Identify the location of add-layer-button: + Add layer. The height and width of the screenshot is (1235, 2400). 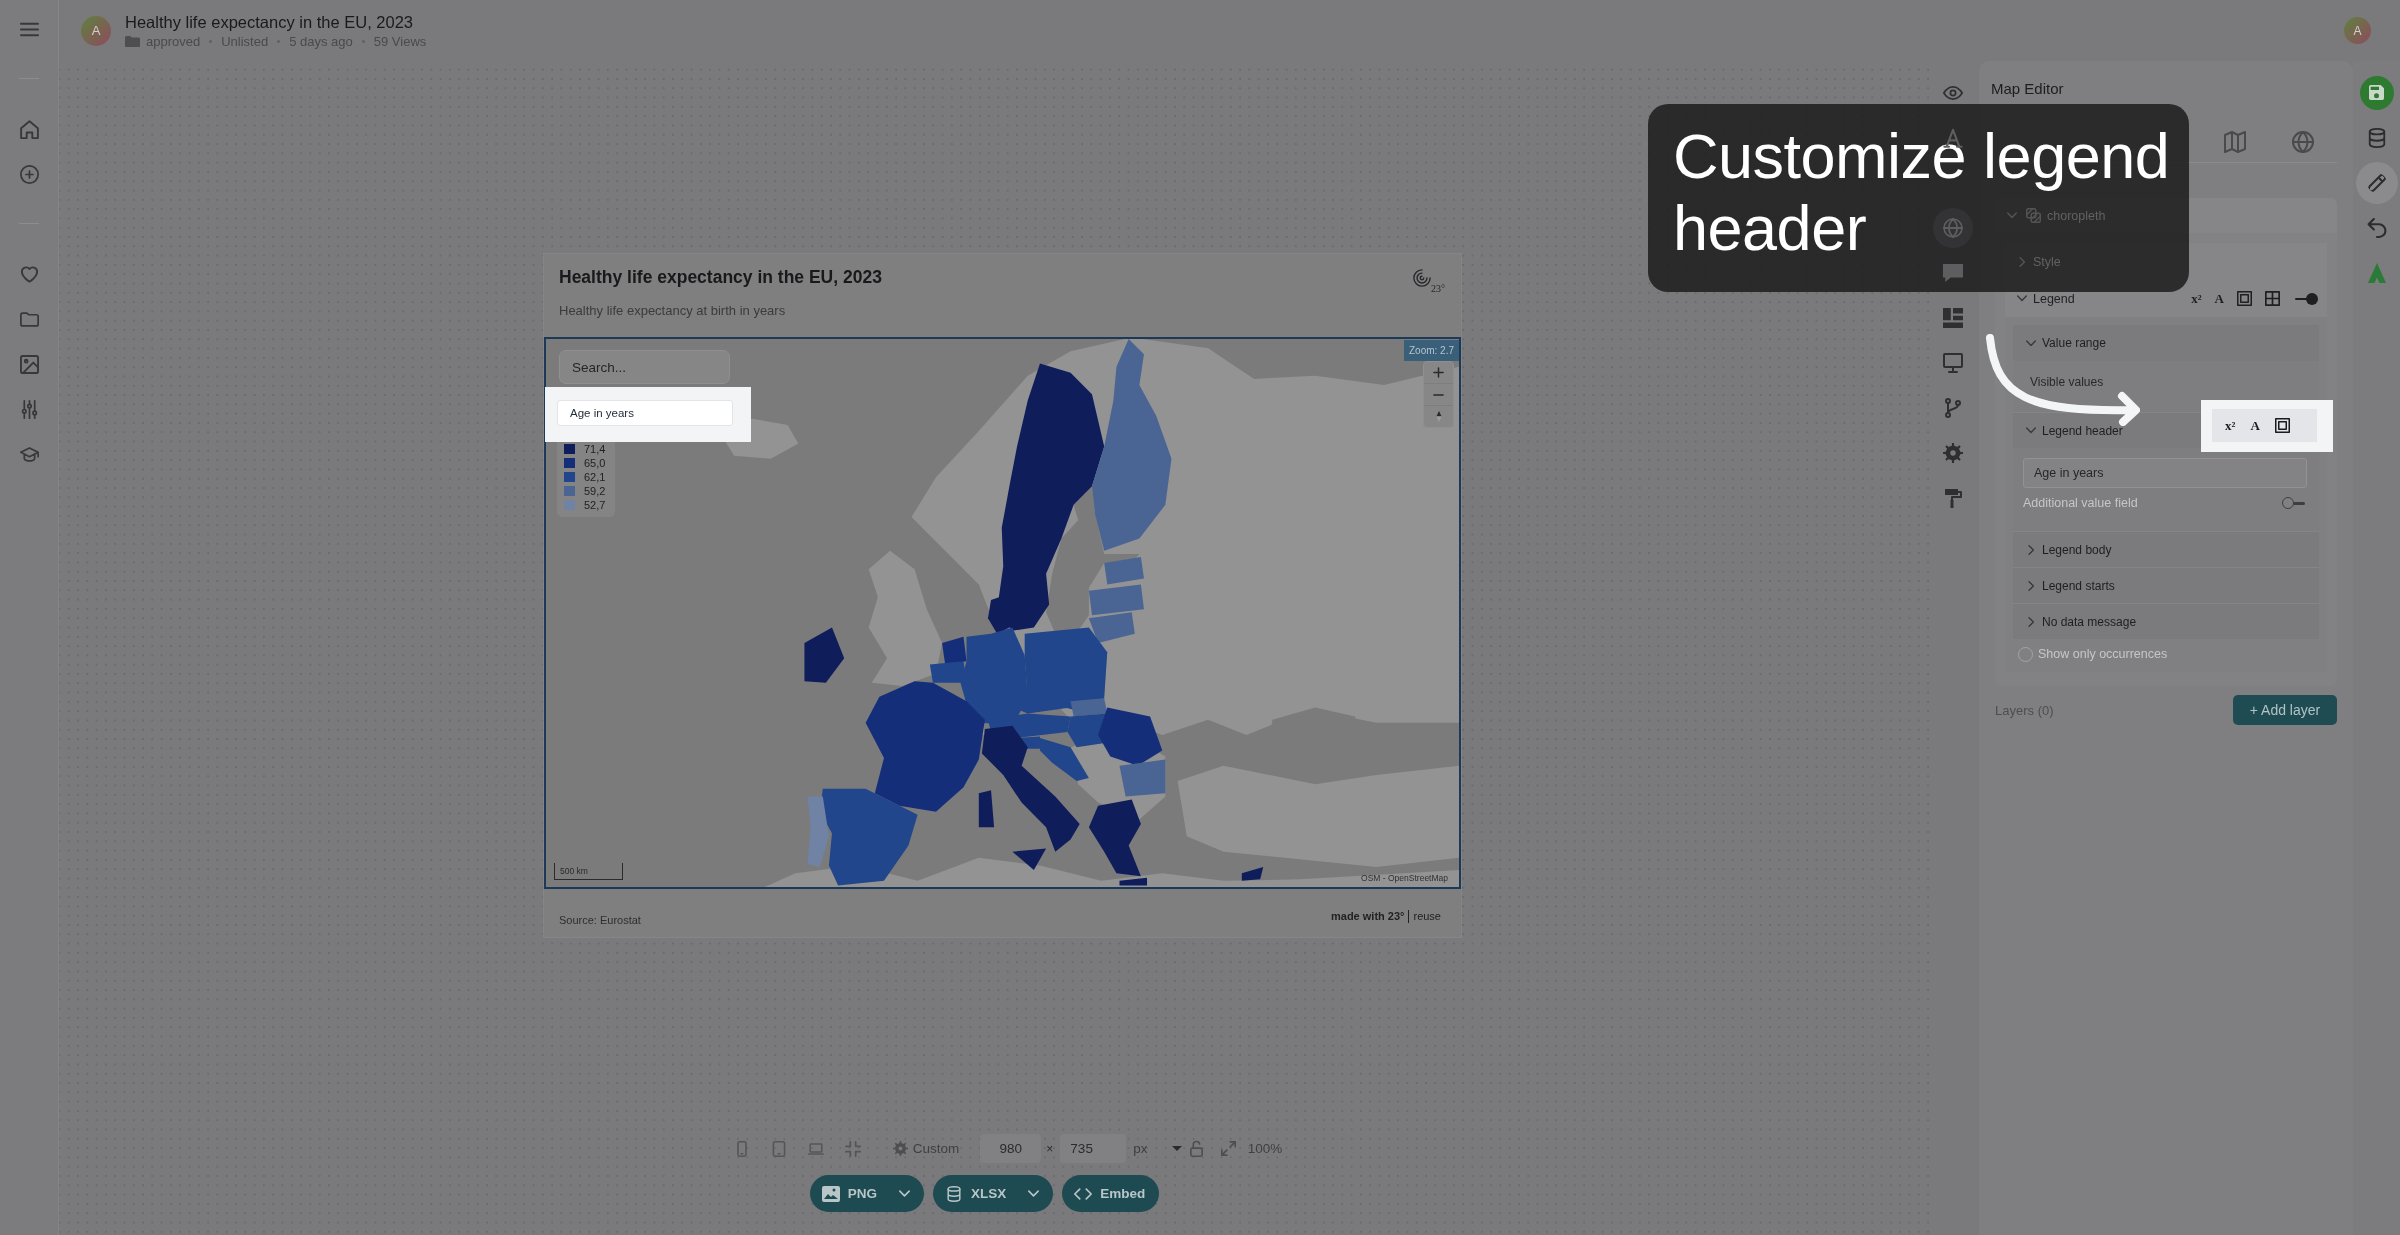
(2285, 710).